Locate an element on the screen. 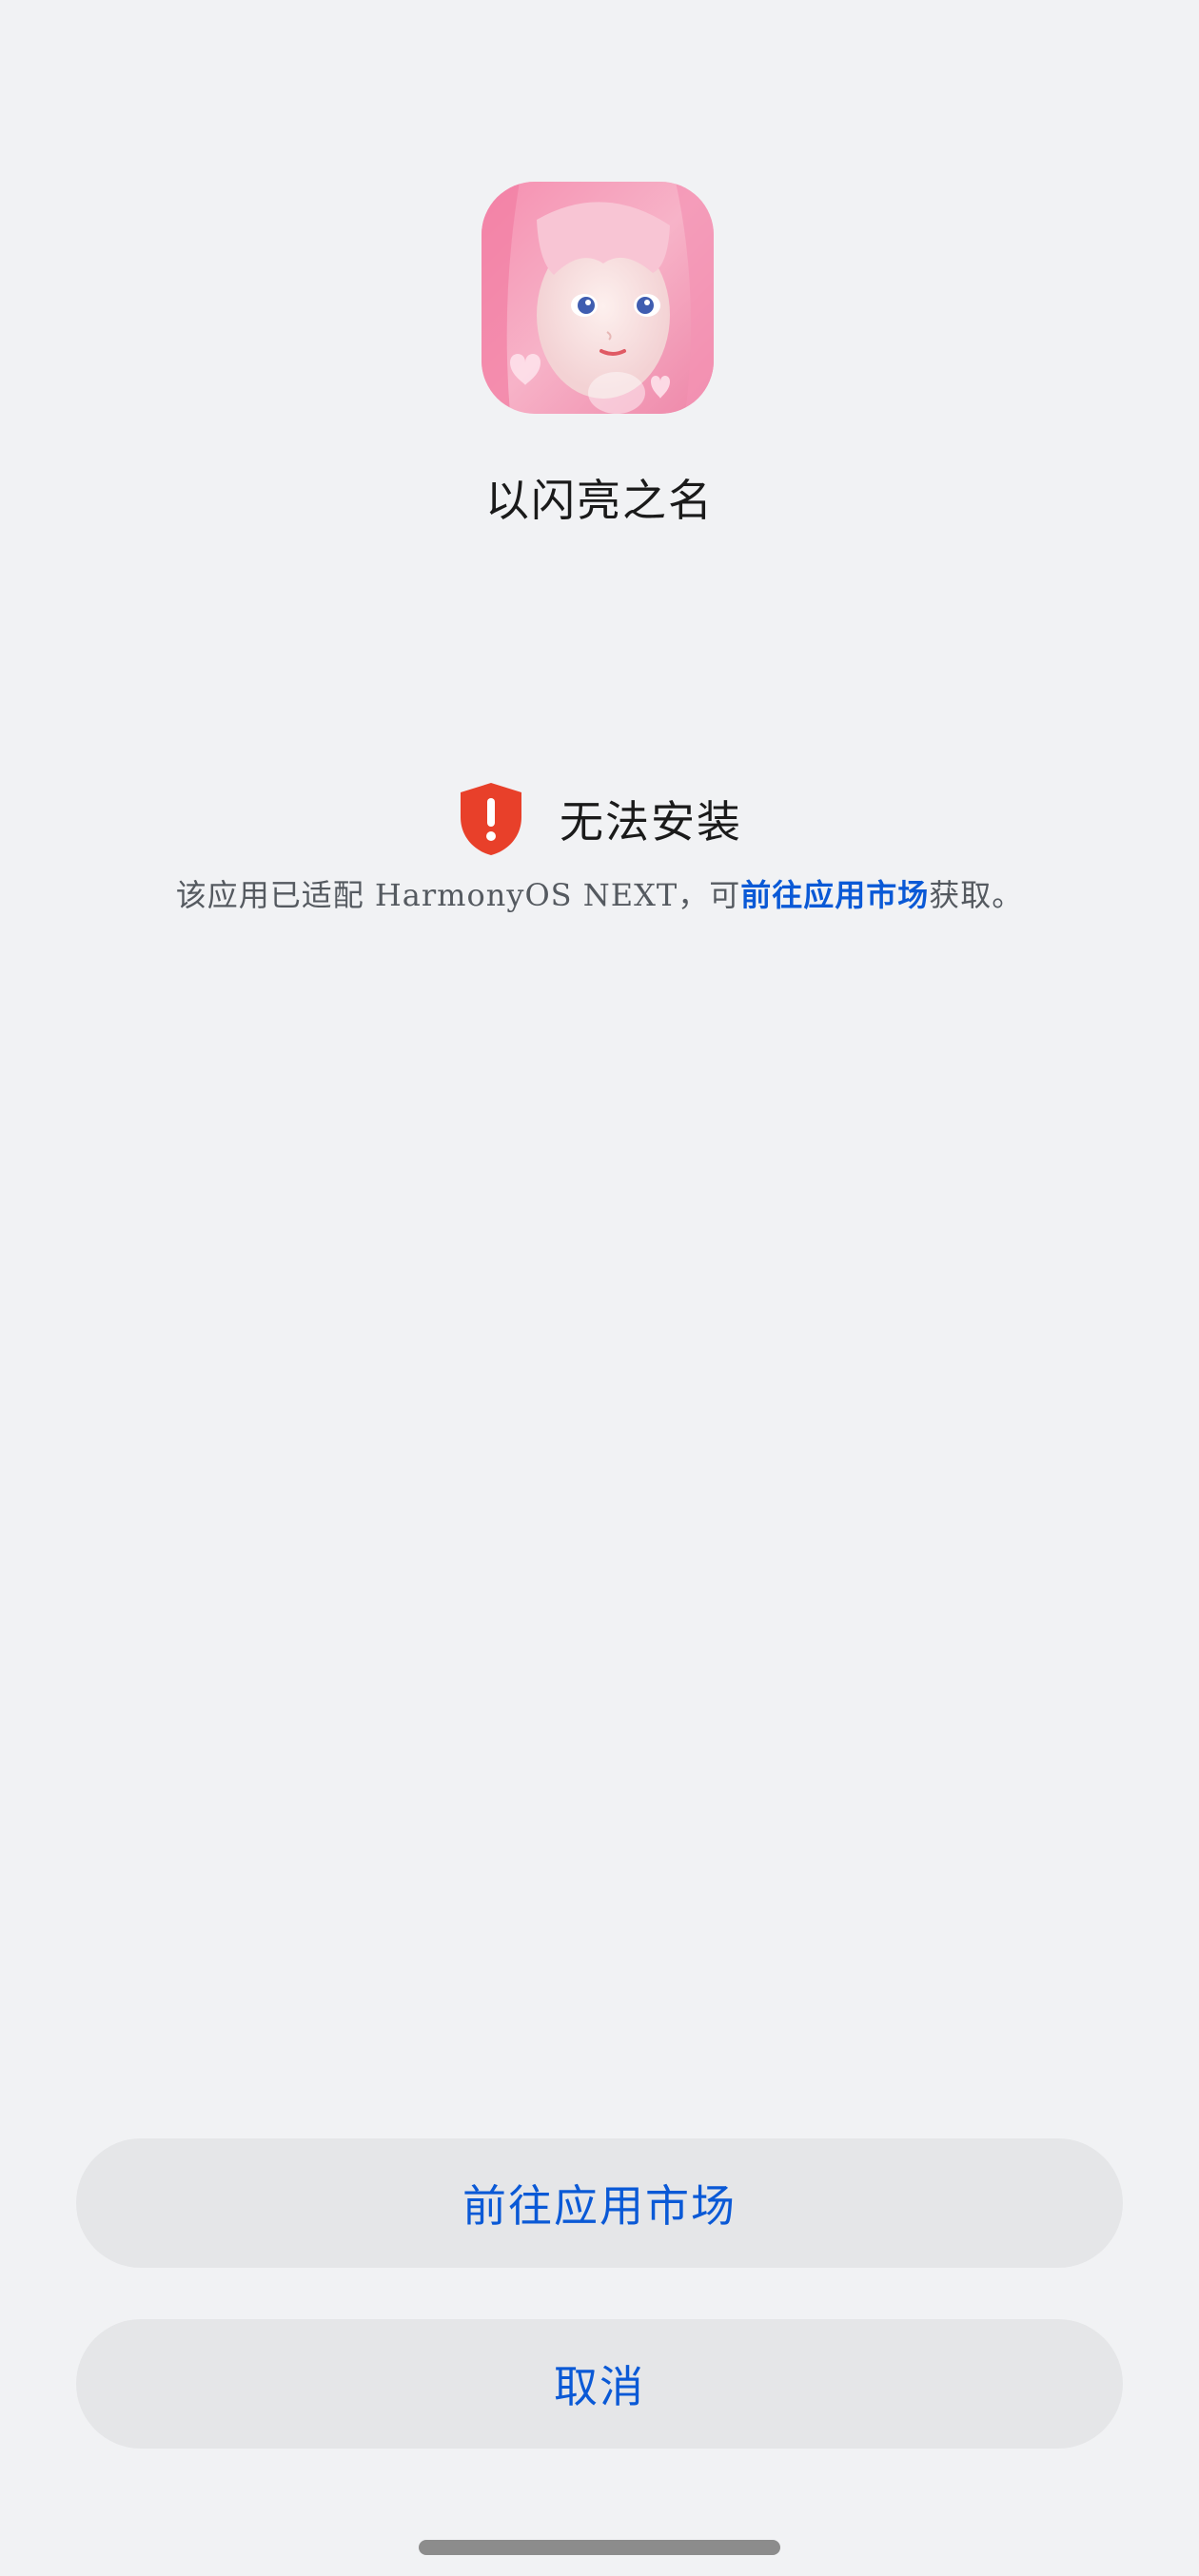 The height and width of the screenshot is (2576, 1199). app-name: 以闪亮之名 is located at coordinates (599, 501).